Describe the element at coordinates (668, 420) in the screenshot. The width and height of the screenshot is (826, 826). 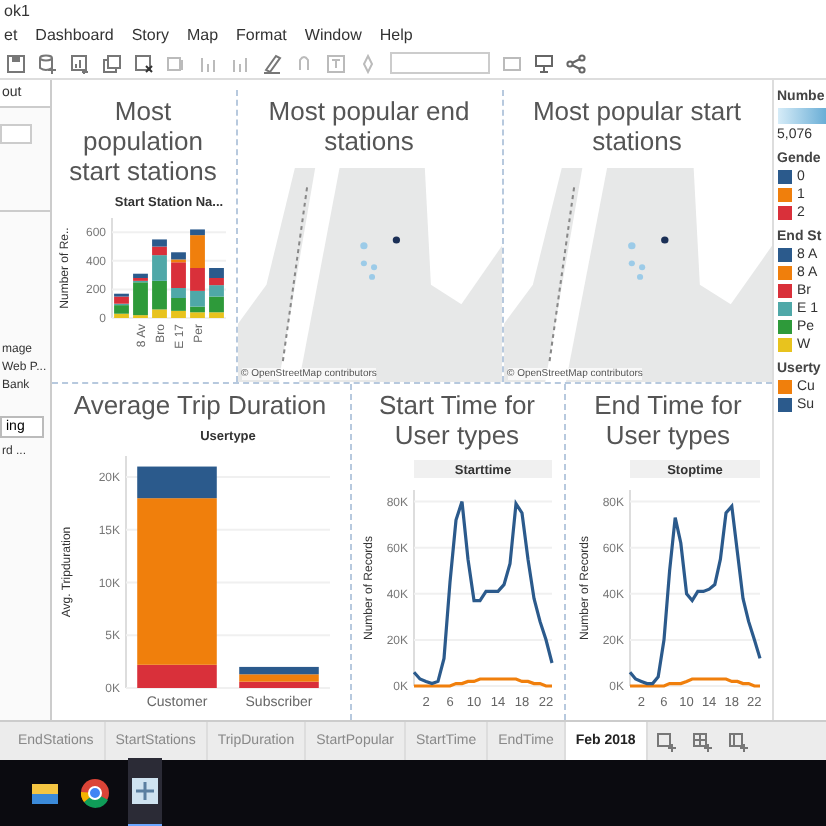
I see `panel-title: End Time for User types` at that location.